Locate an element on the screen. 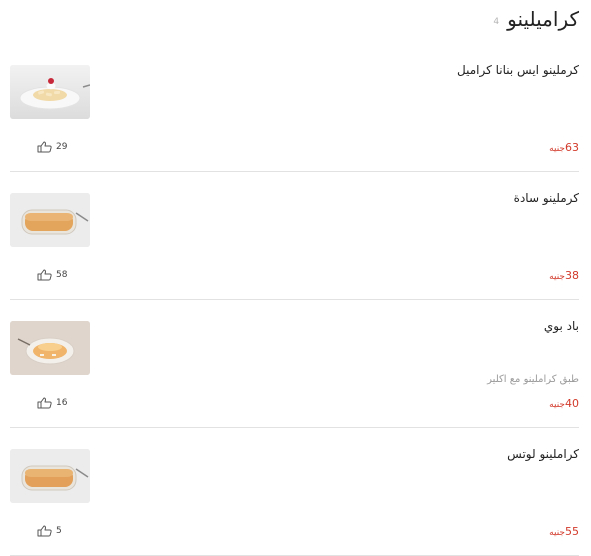  section-header: كراميلينو 4 is located at coordinates (536, 19).